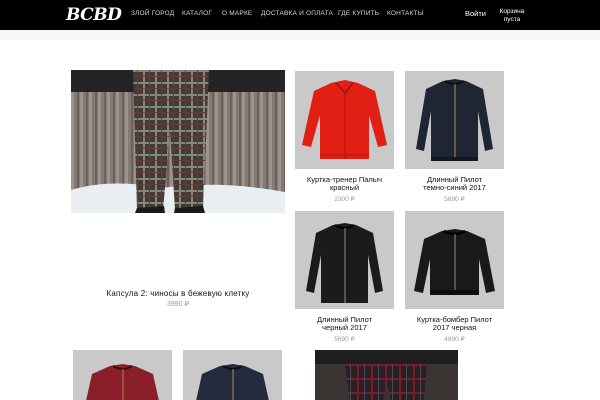 This screenshot has width=600, height=400. Describe the element at coordinates (344, 327) in the screenshot. I see `product-name-line: черный 2017` at that location.